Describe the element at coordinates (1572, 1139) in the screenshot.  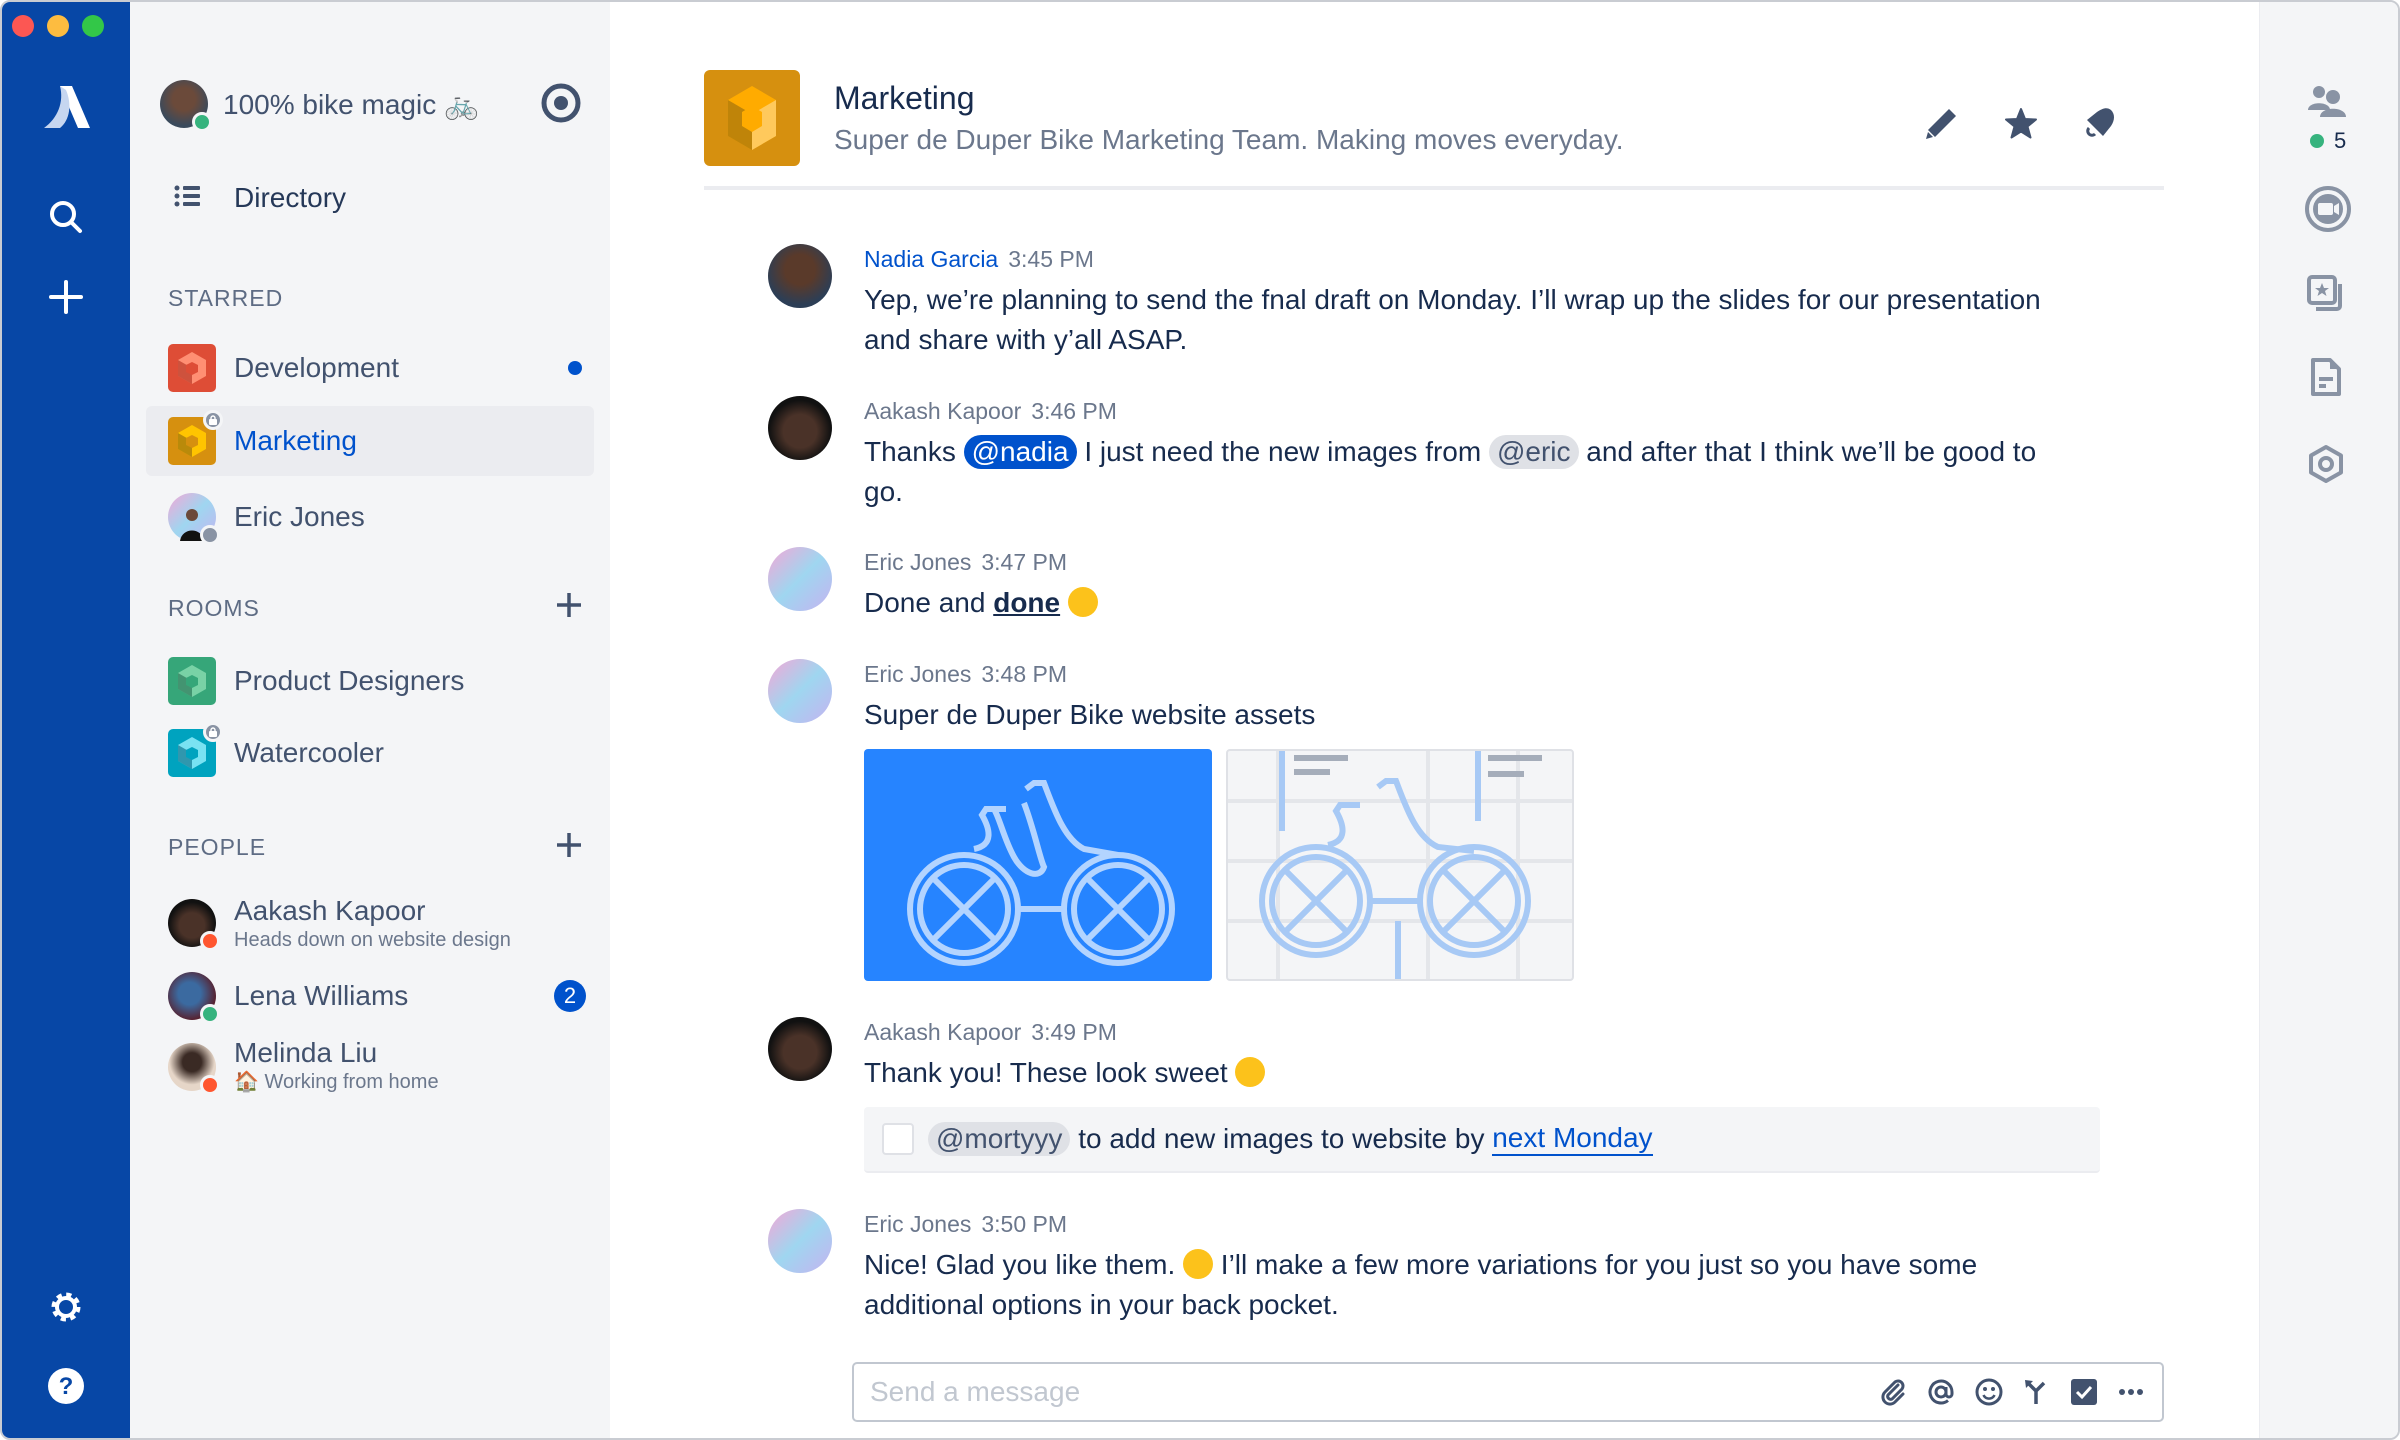
I see `task-due-date: next Monday` at that location.